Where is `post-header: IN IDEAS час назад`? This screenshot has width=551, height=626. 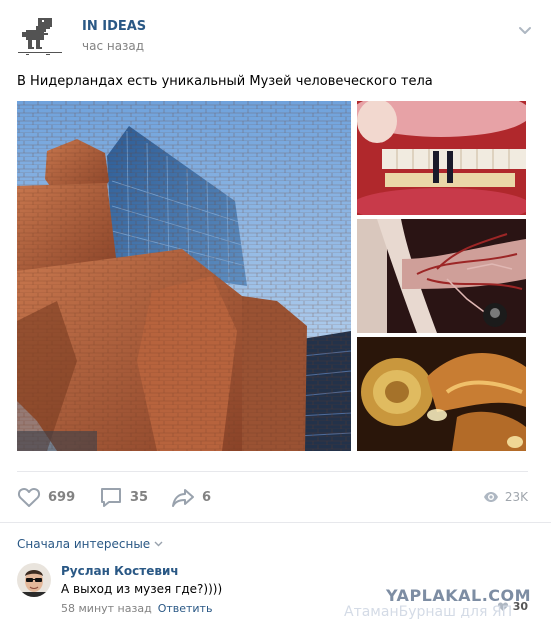 post-header: IN IDEAS час назад is located at coordinates (275, 37).